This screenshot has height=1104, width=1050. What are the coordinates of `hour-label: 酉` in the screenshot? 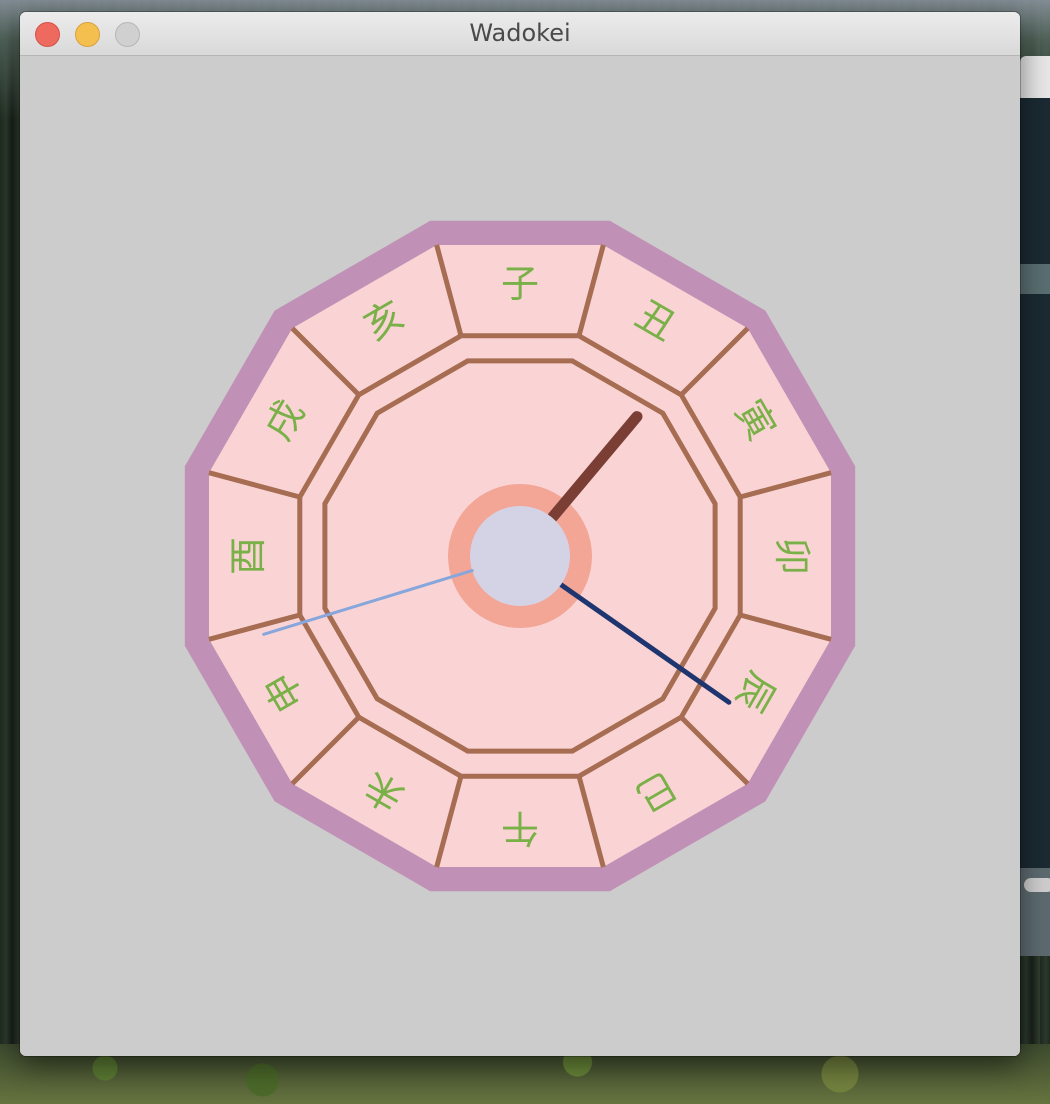 It's located at (248, 556).